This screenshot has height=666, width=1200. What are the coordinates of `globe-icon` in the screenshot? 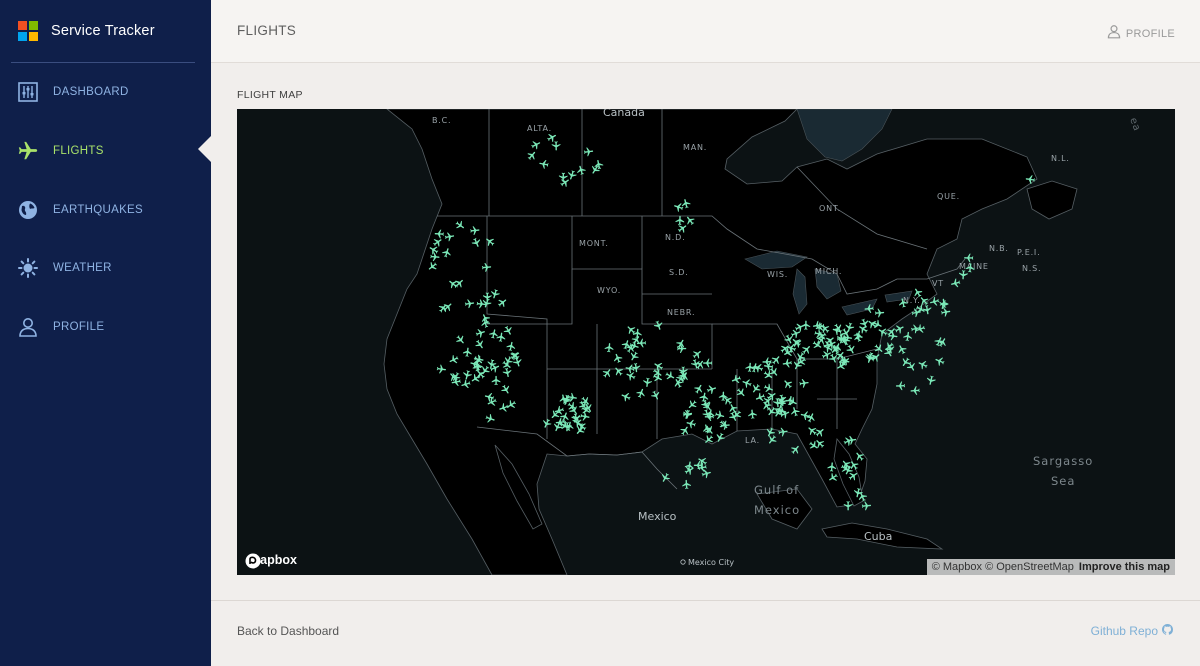 It's located at (28, 210).